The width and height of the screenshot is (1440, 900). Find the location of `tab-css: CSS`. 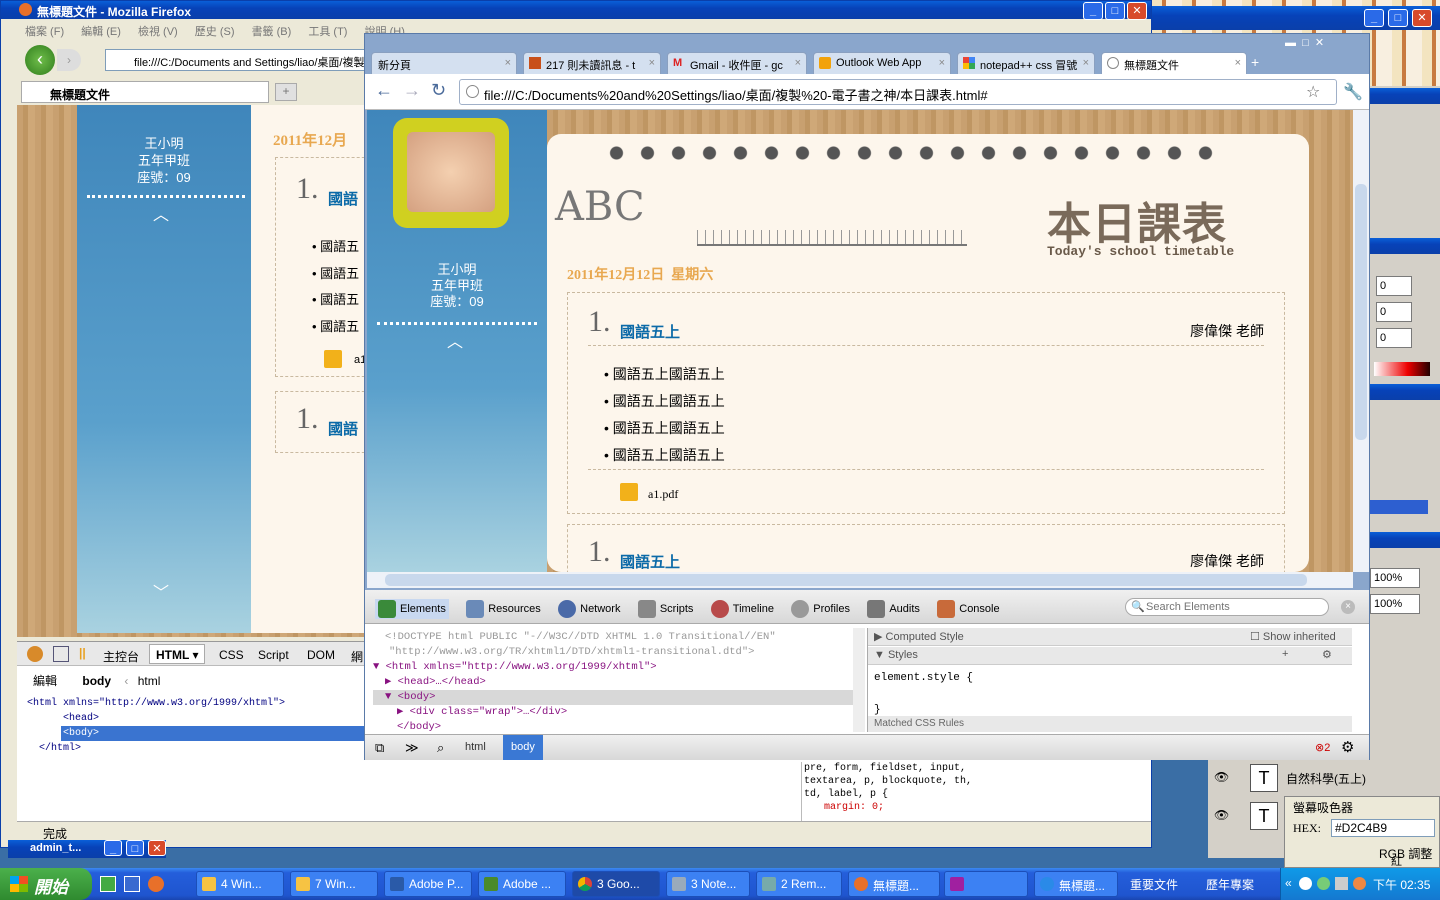

tab-css: CSS is located at coordinates (231, 655).